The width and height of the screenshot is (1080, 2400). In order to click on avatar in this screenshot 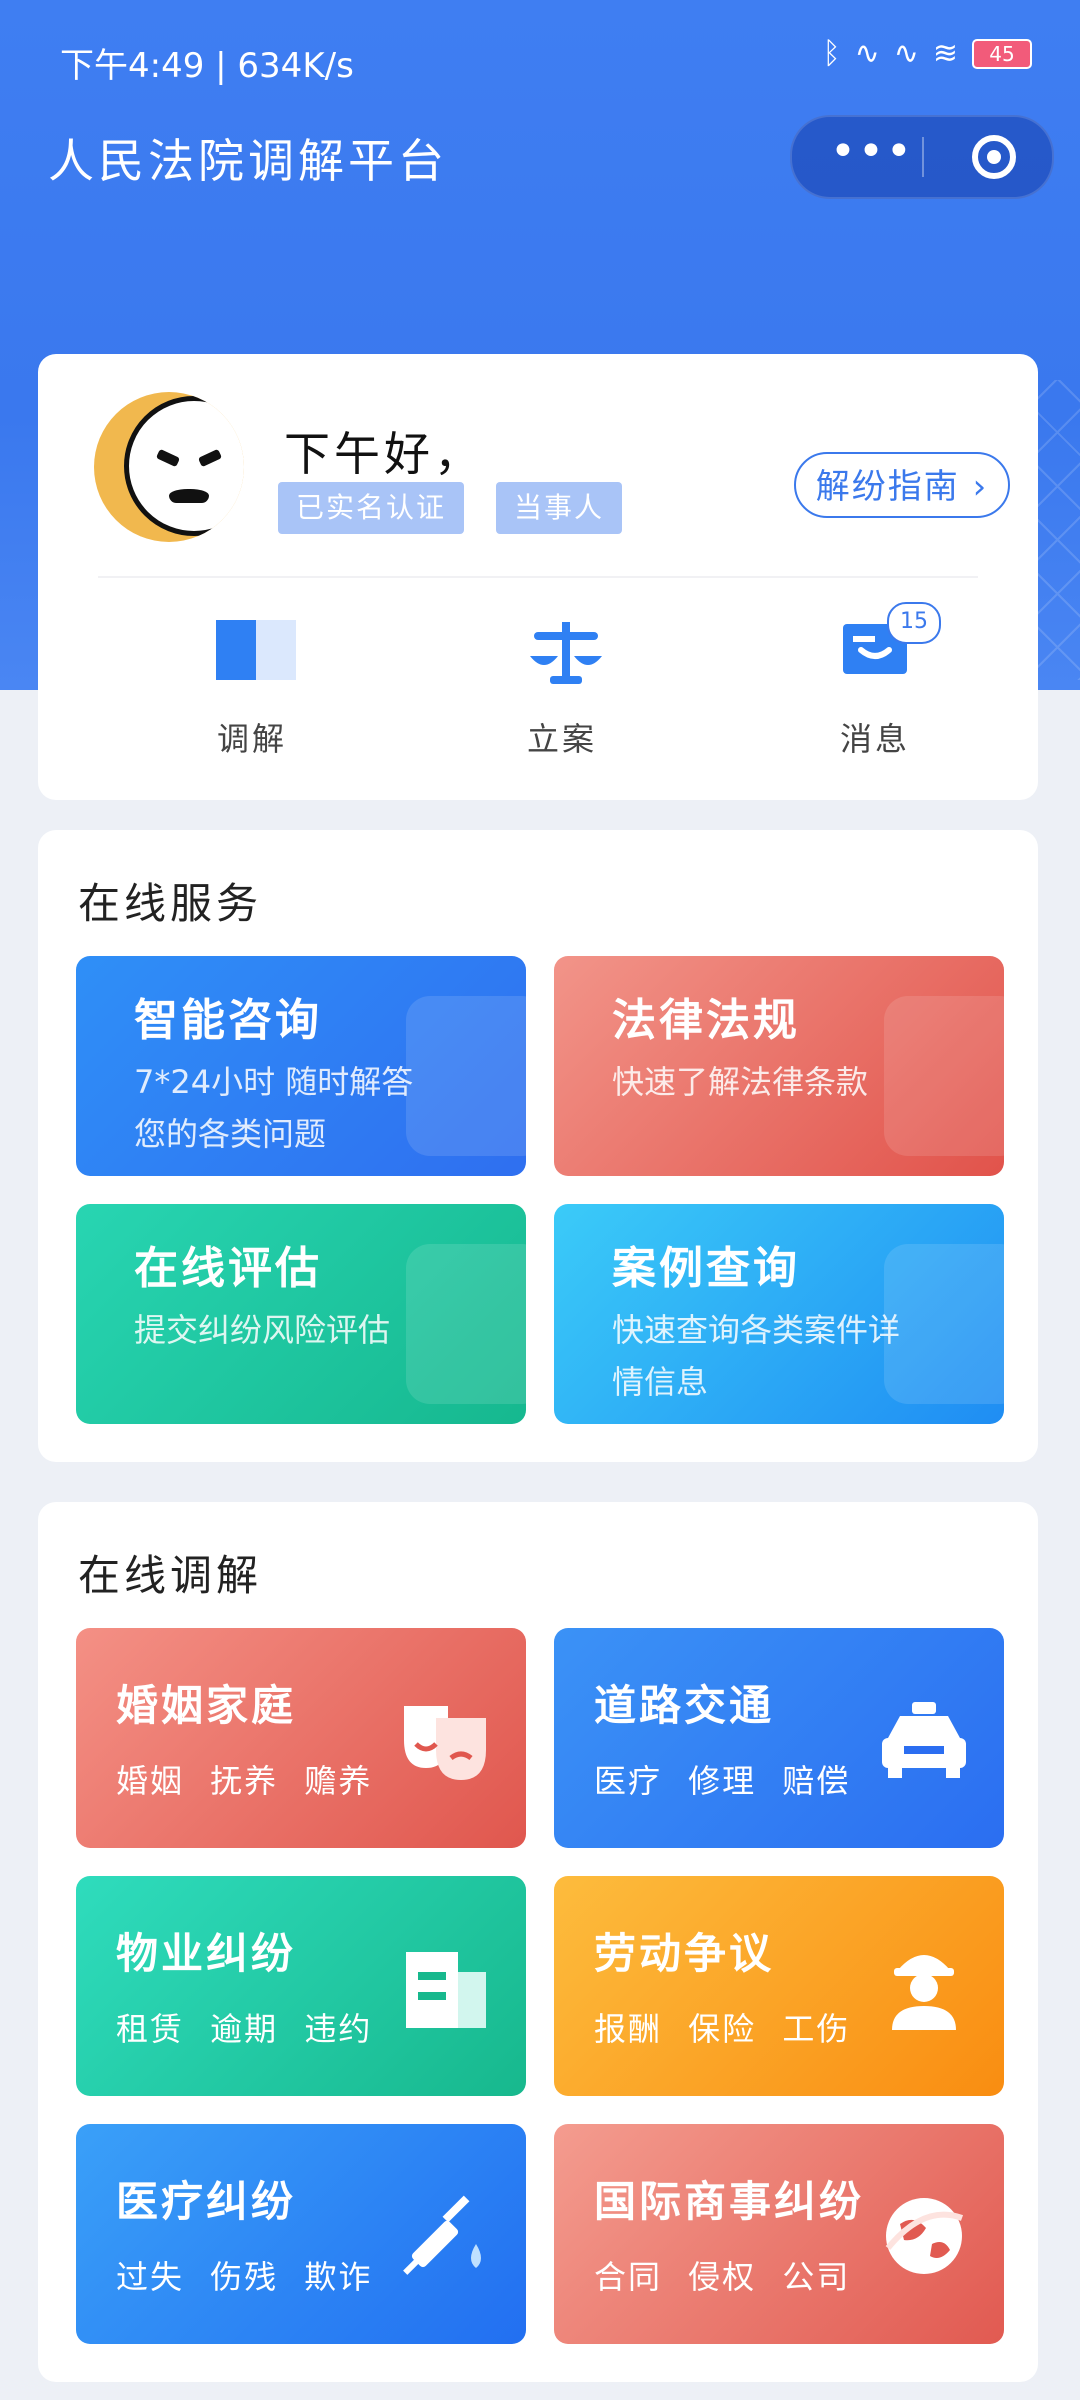, I will do `click(169, 467)`.